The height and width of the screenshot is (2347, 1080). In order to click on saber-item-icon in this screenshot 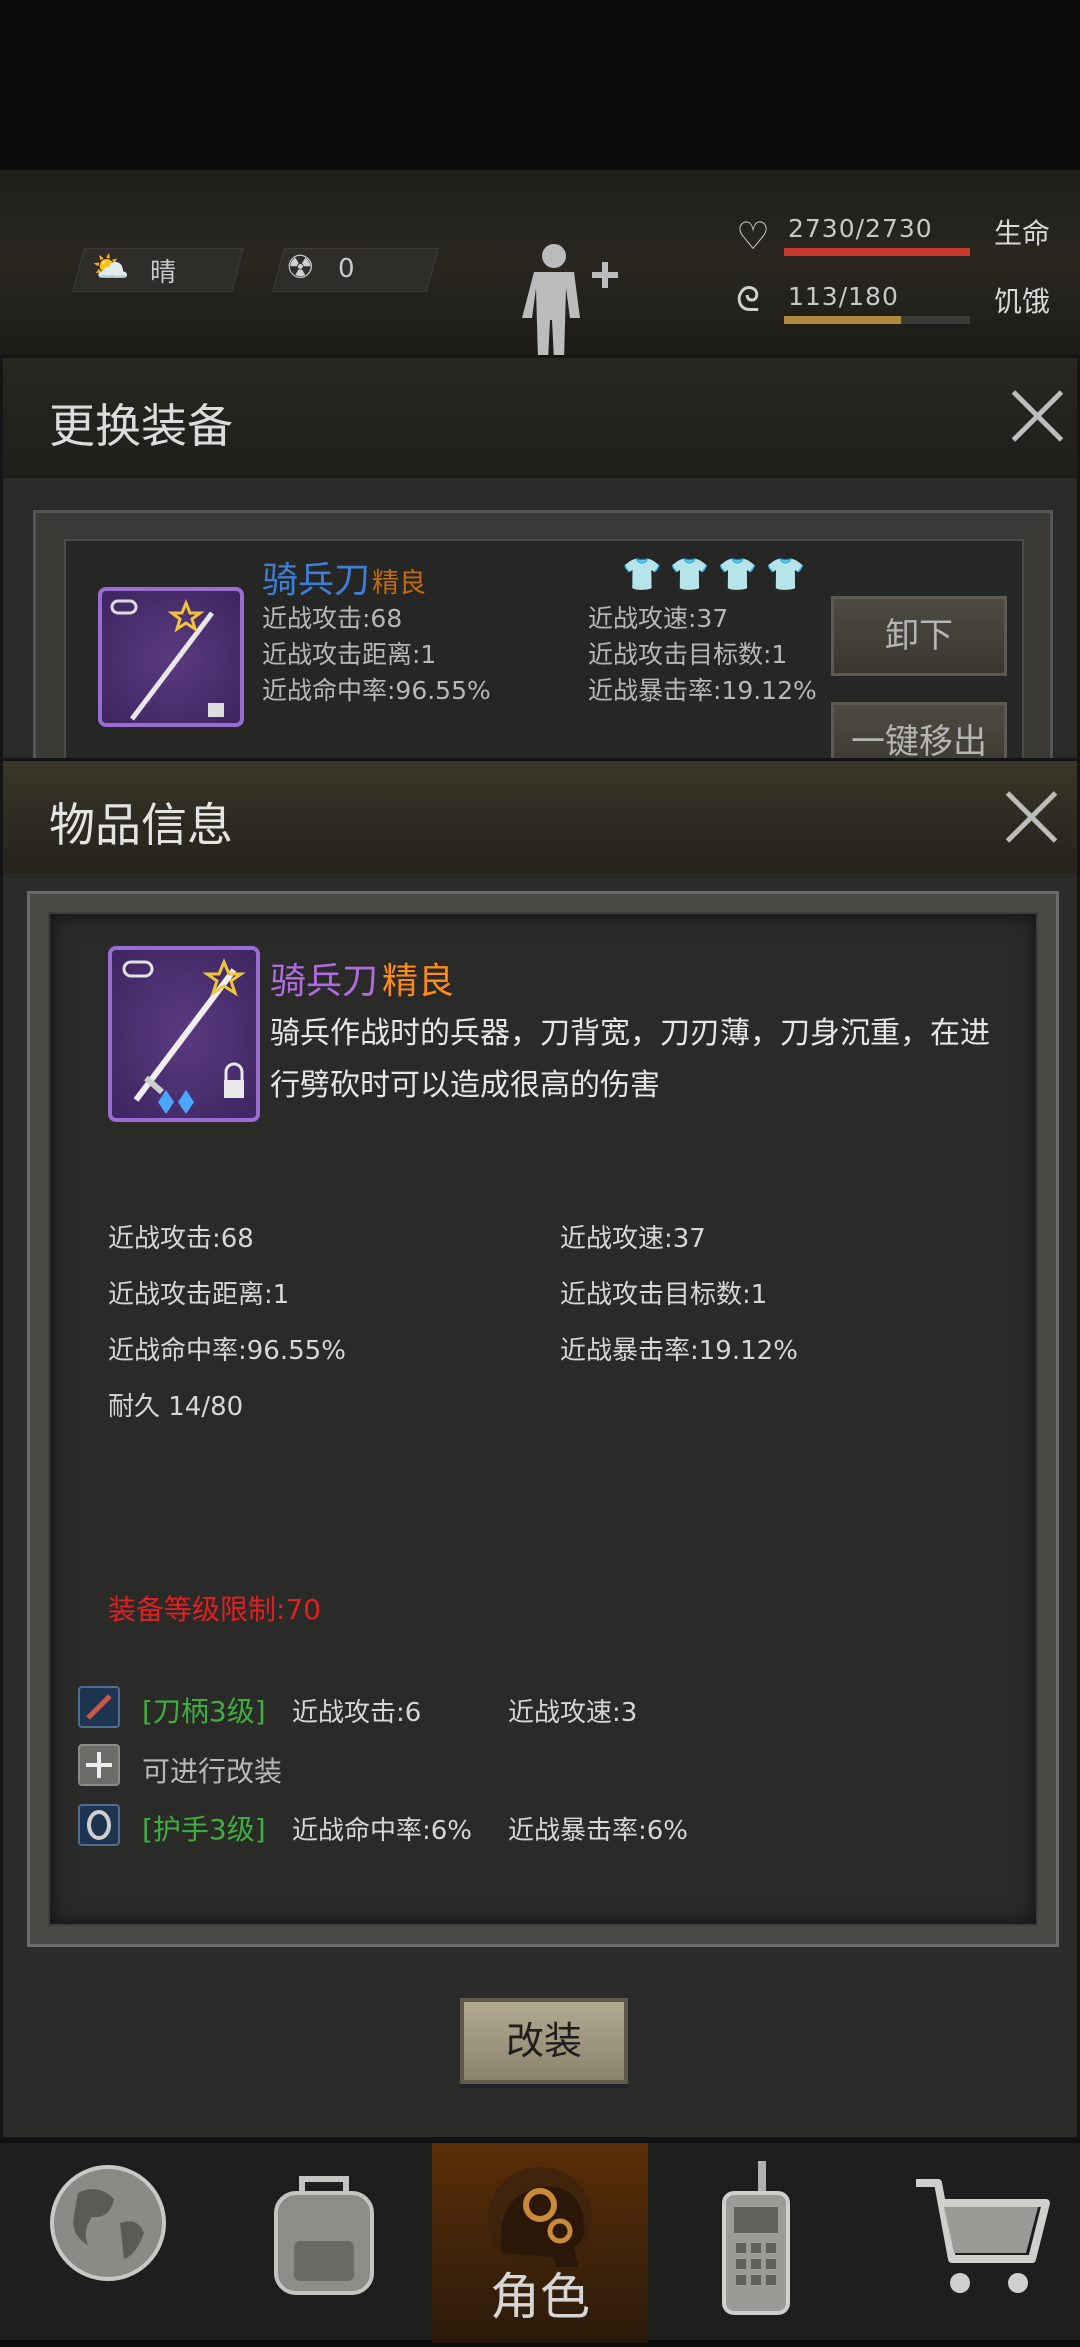, I will do `click(184, 1034)`.